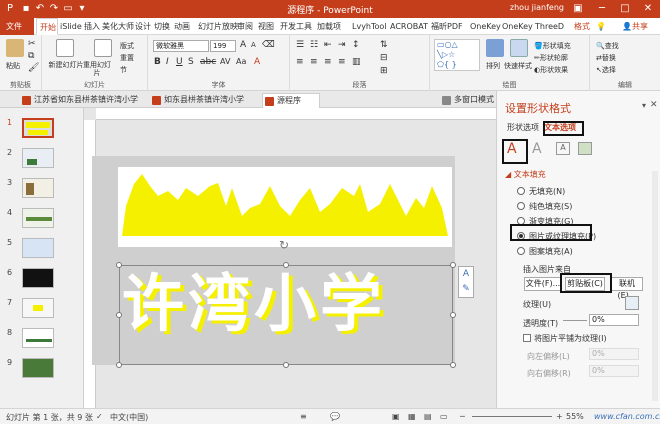 This screenshot has height=424, width=660. I want to click on minimize-button: ─, so click(602, 9).